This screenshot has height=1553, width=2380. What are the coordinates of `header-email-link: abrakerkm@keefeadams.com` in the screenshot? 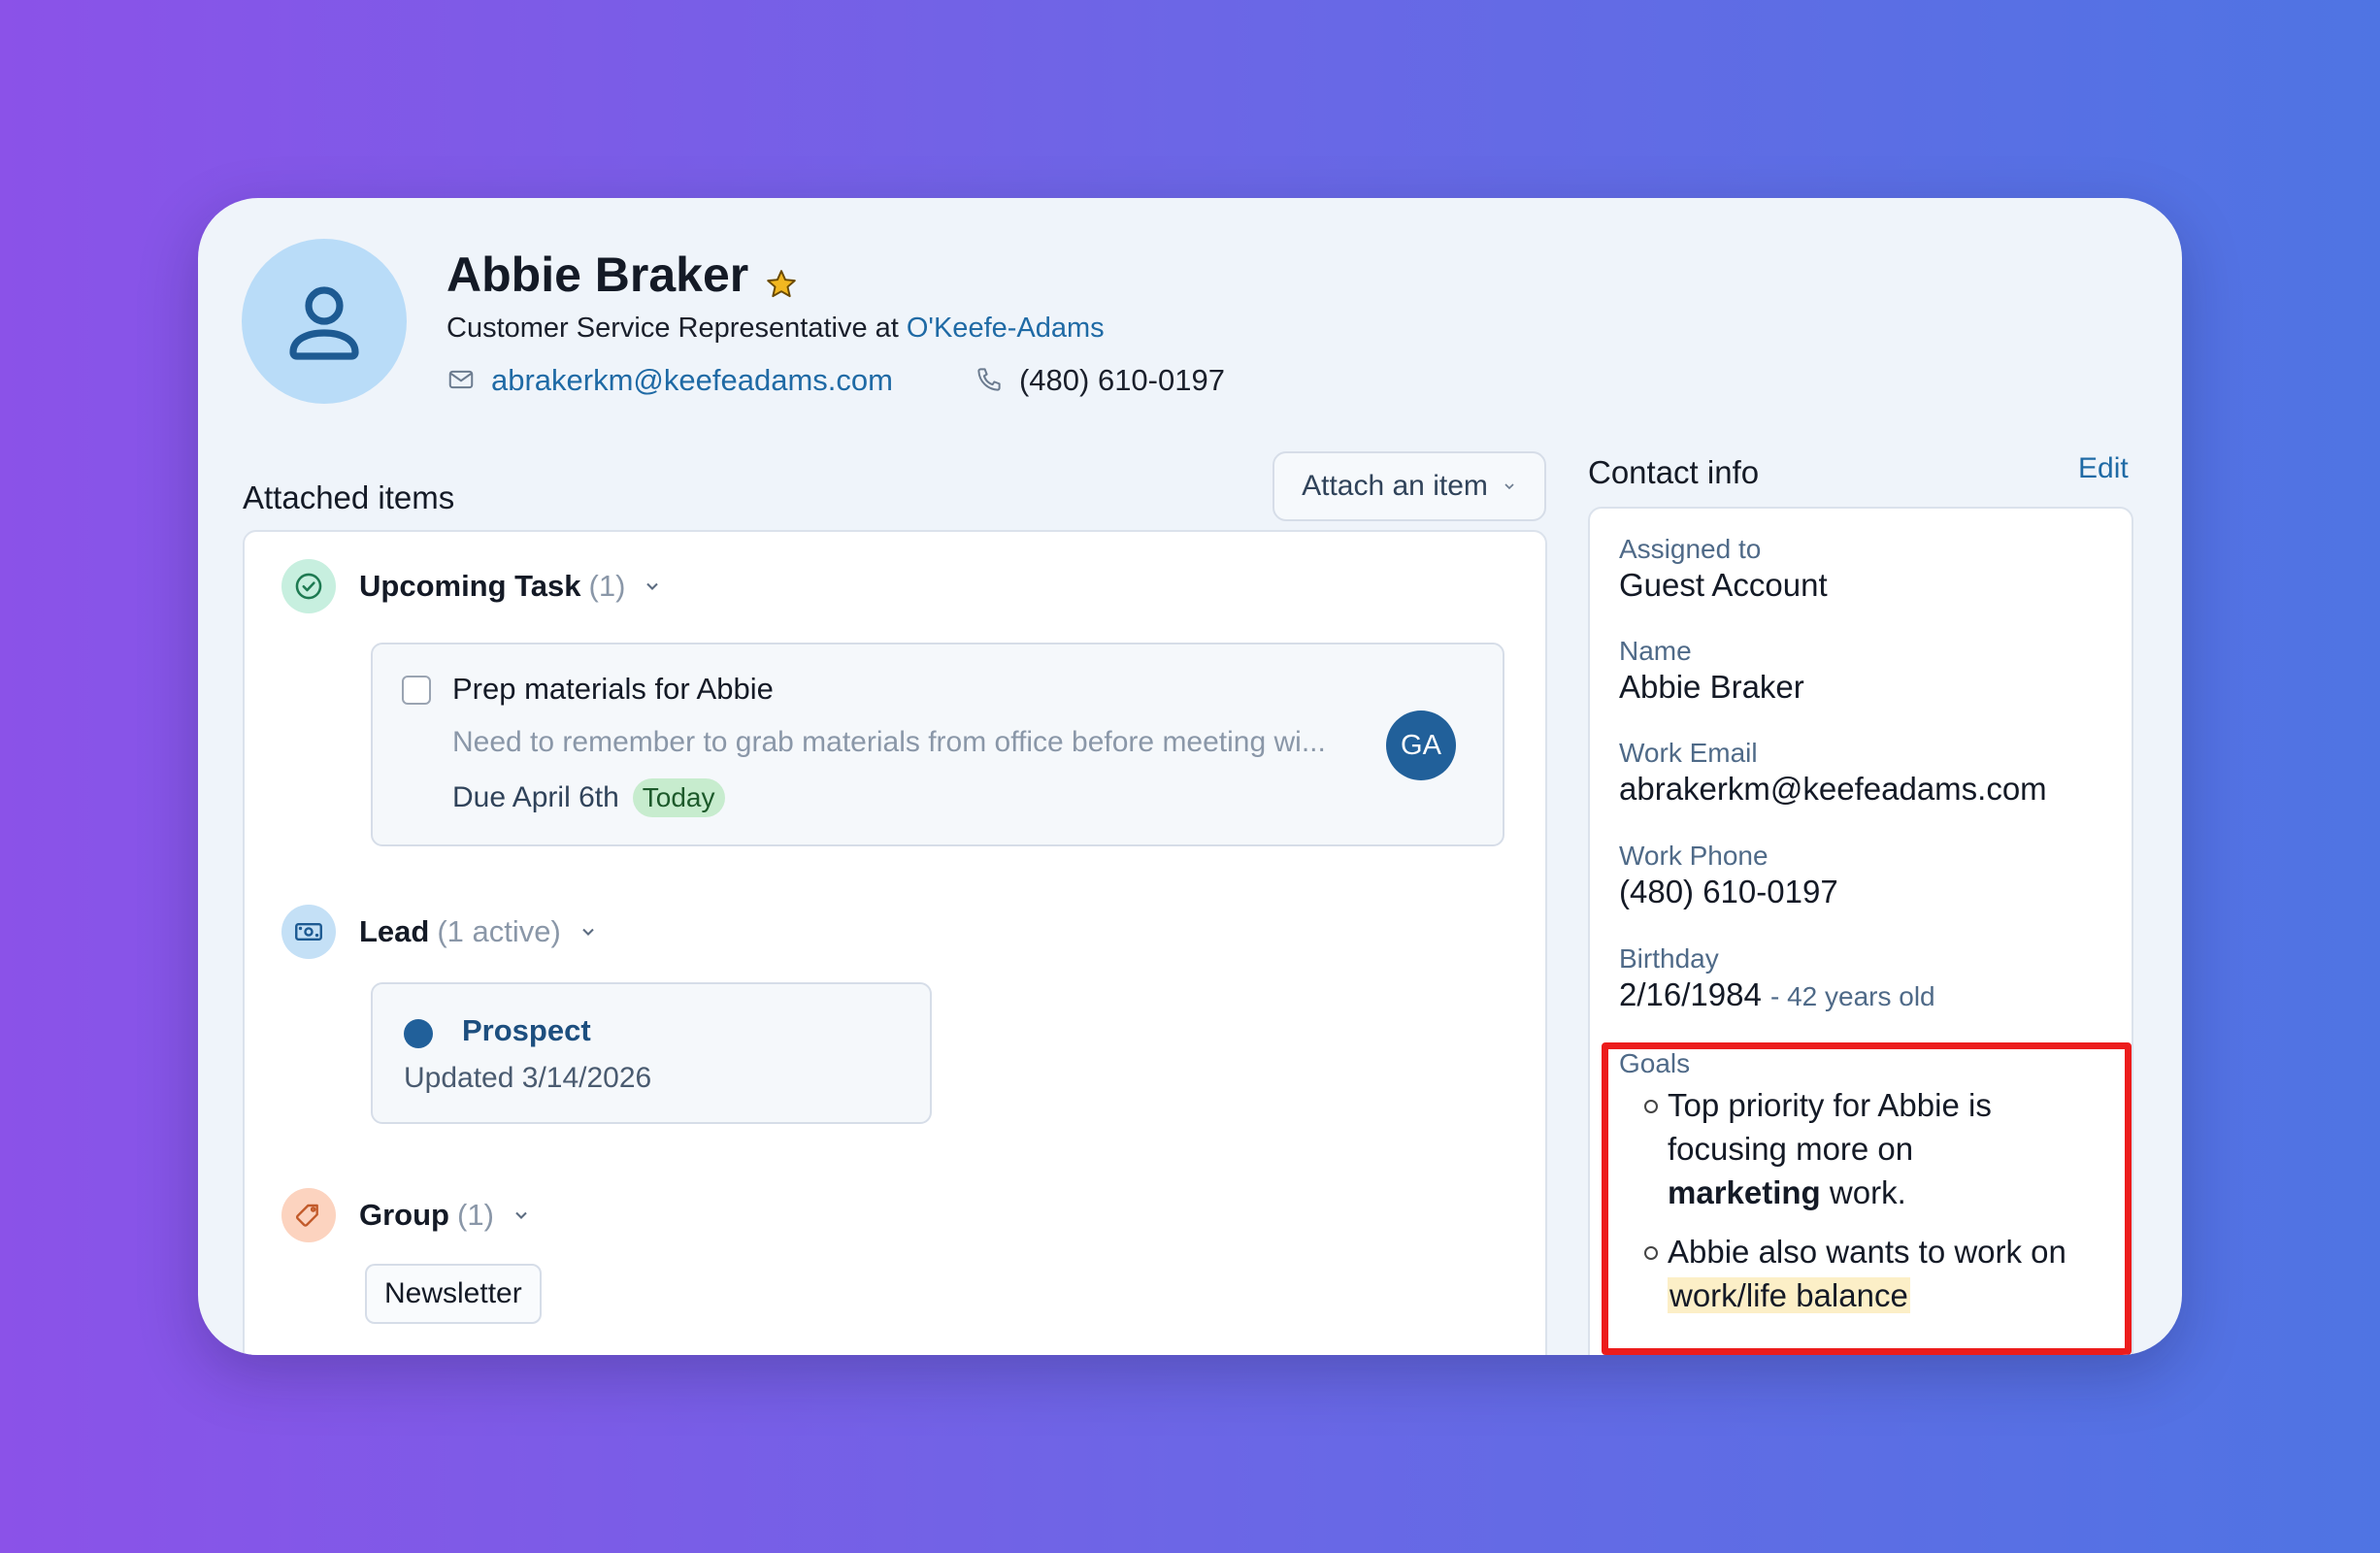 It's located at (692, 380).